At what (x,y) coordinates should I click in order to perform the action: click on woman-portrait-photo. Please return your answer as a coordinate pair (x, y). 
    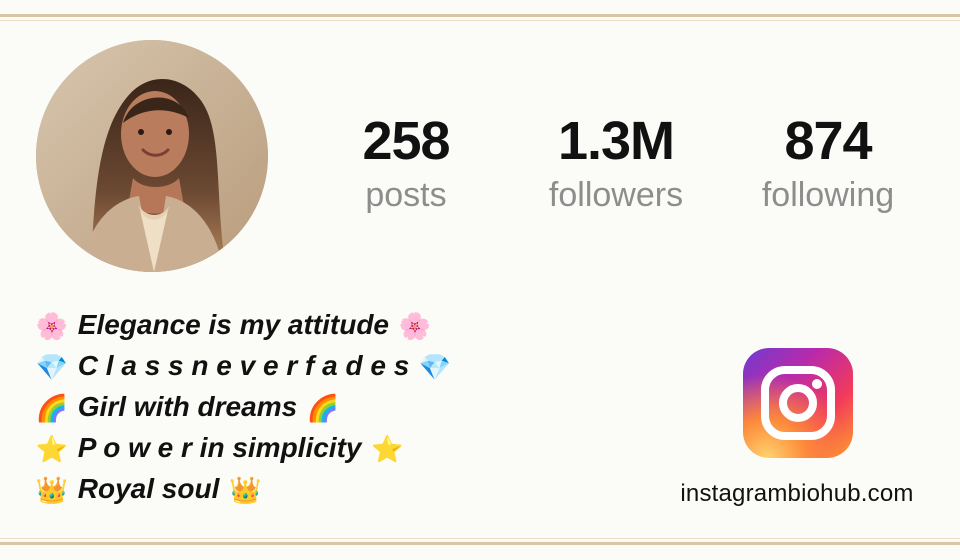
    Looking at the image, I should click on (152, 156).